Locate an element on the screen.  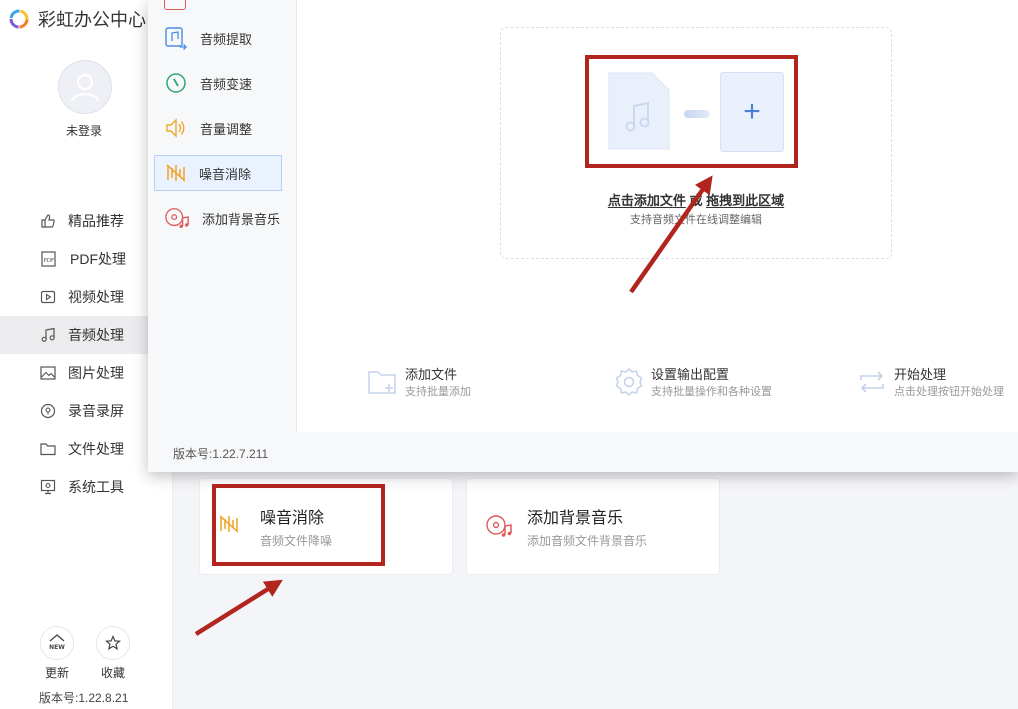
arrow-to-drop-area is located at coordinates (671, 234).